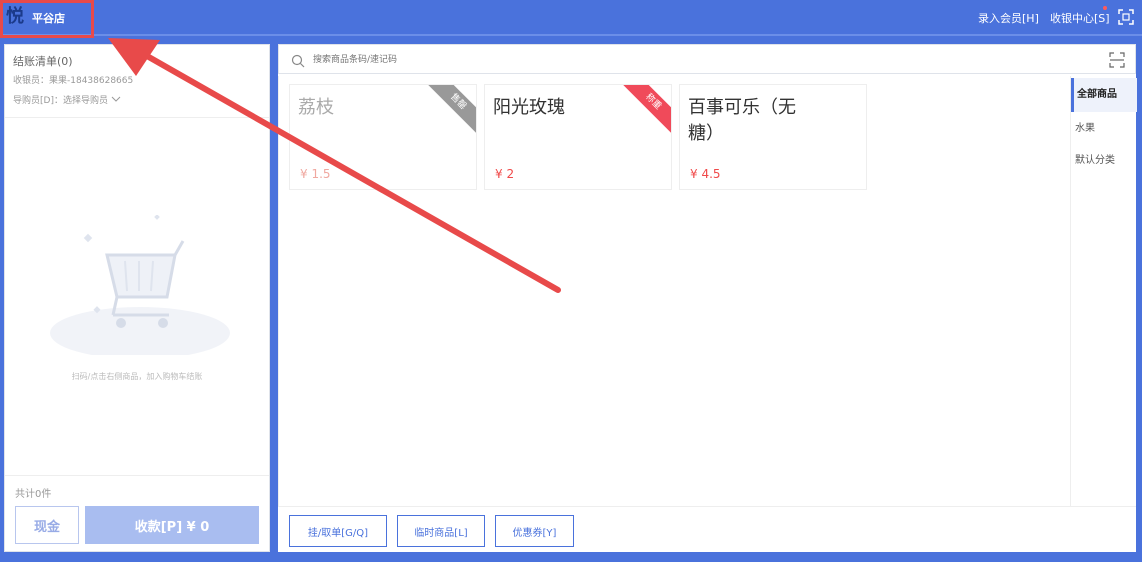 The image size is (1142, 562). What do you see at coordinates (298, 60) in the screenshot?
I see `search-icon` at bounding box center [298, 60].